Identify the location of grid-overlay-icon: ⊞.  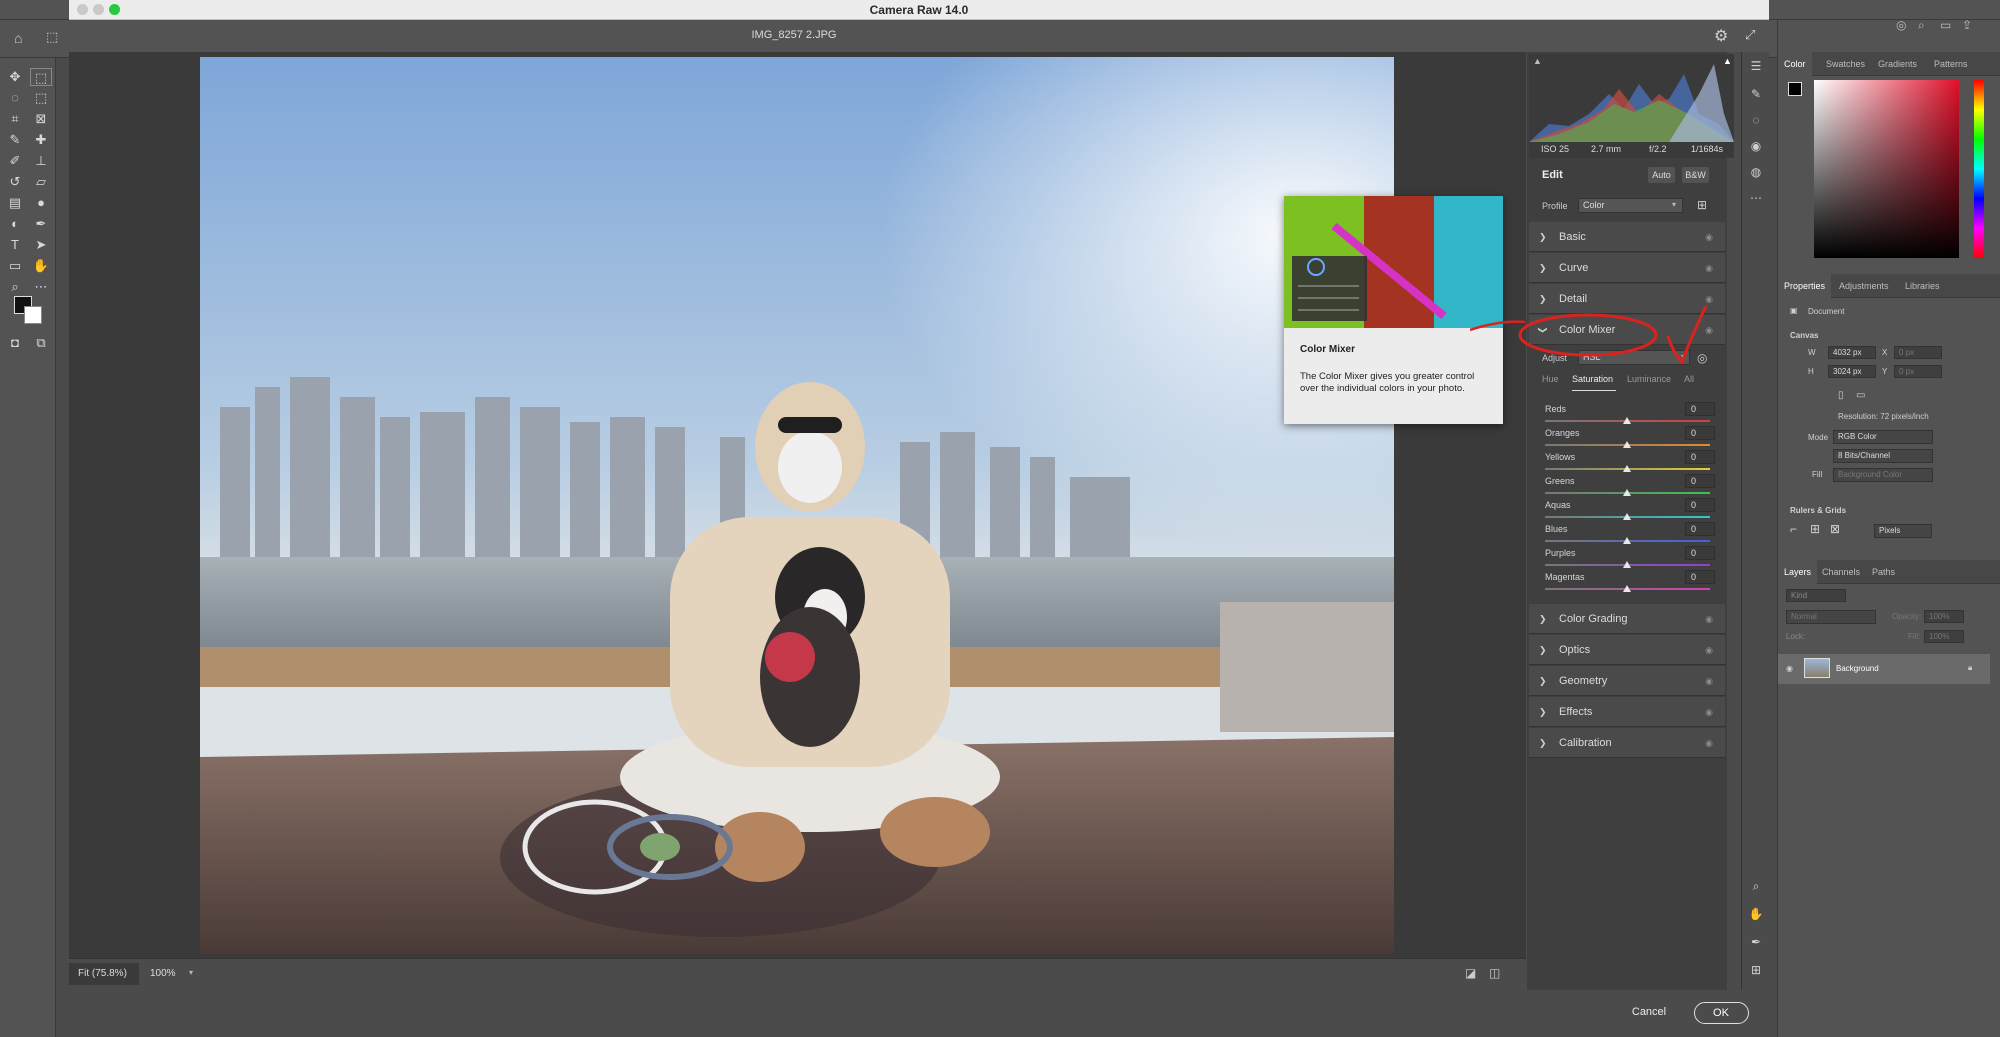
(1756, 970).